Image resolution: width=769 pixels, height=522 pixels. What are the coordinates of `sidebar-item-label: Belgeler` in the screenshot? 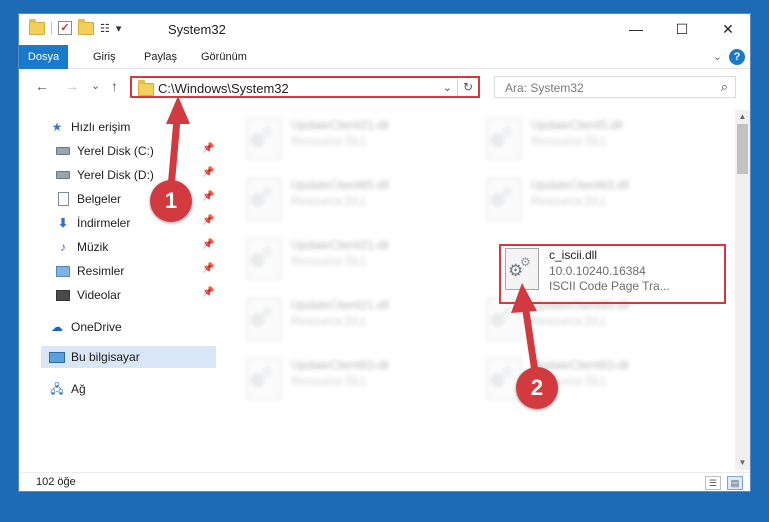 It's located at (99, 199).